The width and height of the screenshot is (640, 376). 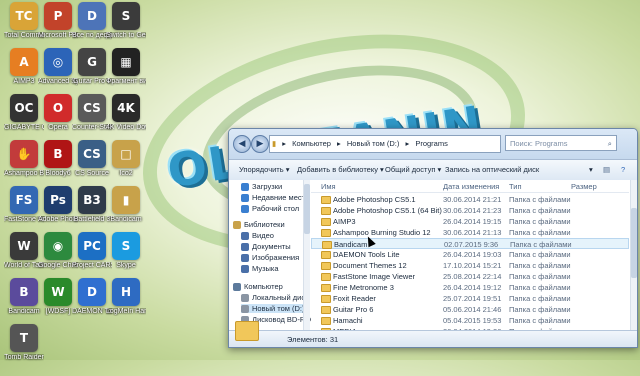 What do you see at coordinates (470, 221) in the screenshot?
I see `file-row: AIMP3 26.04.2014 19:15 Папка с файлами` at bounding box center [470, 221].